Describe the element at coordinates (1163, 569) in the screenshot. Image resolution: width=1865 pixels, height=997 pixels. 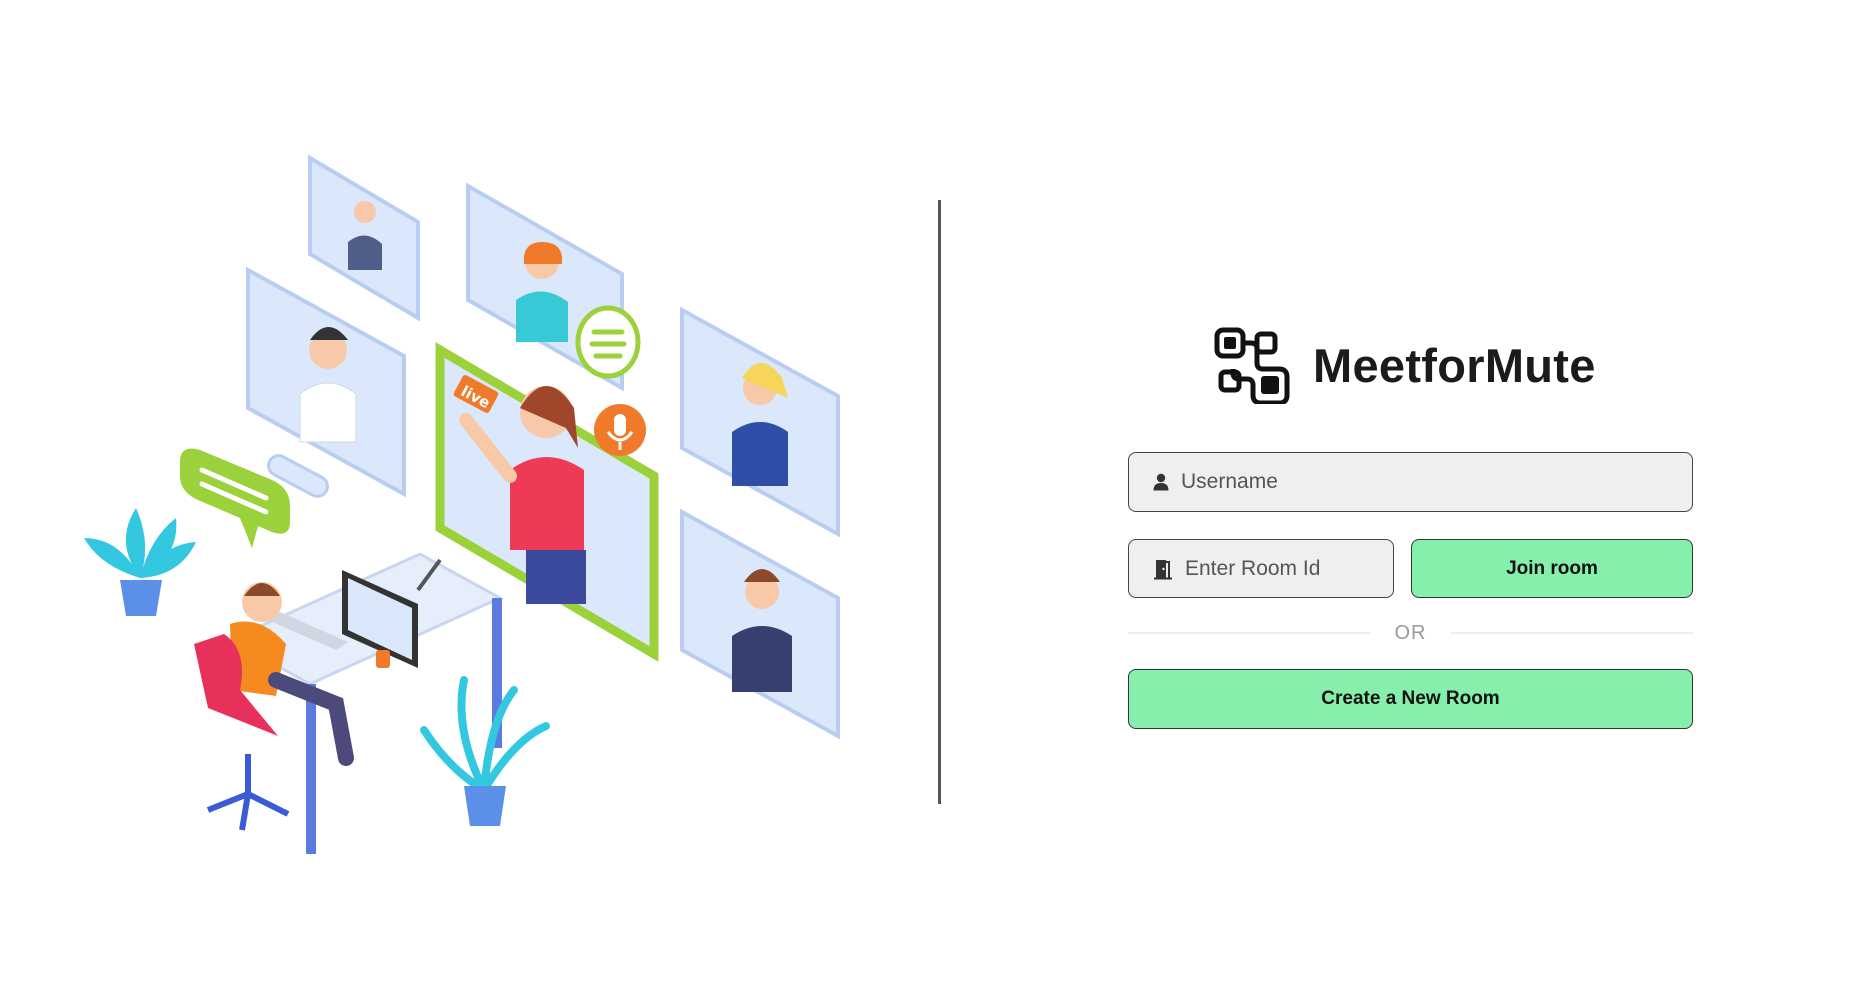
I see `door-icon` at that location.